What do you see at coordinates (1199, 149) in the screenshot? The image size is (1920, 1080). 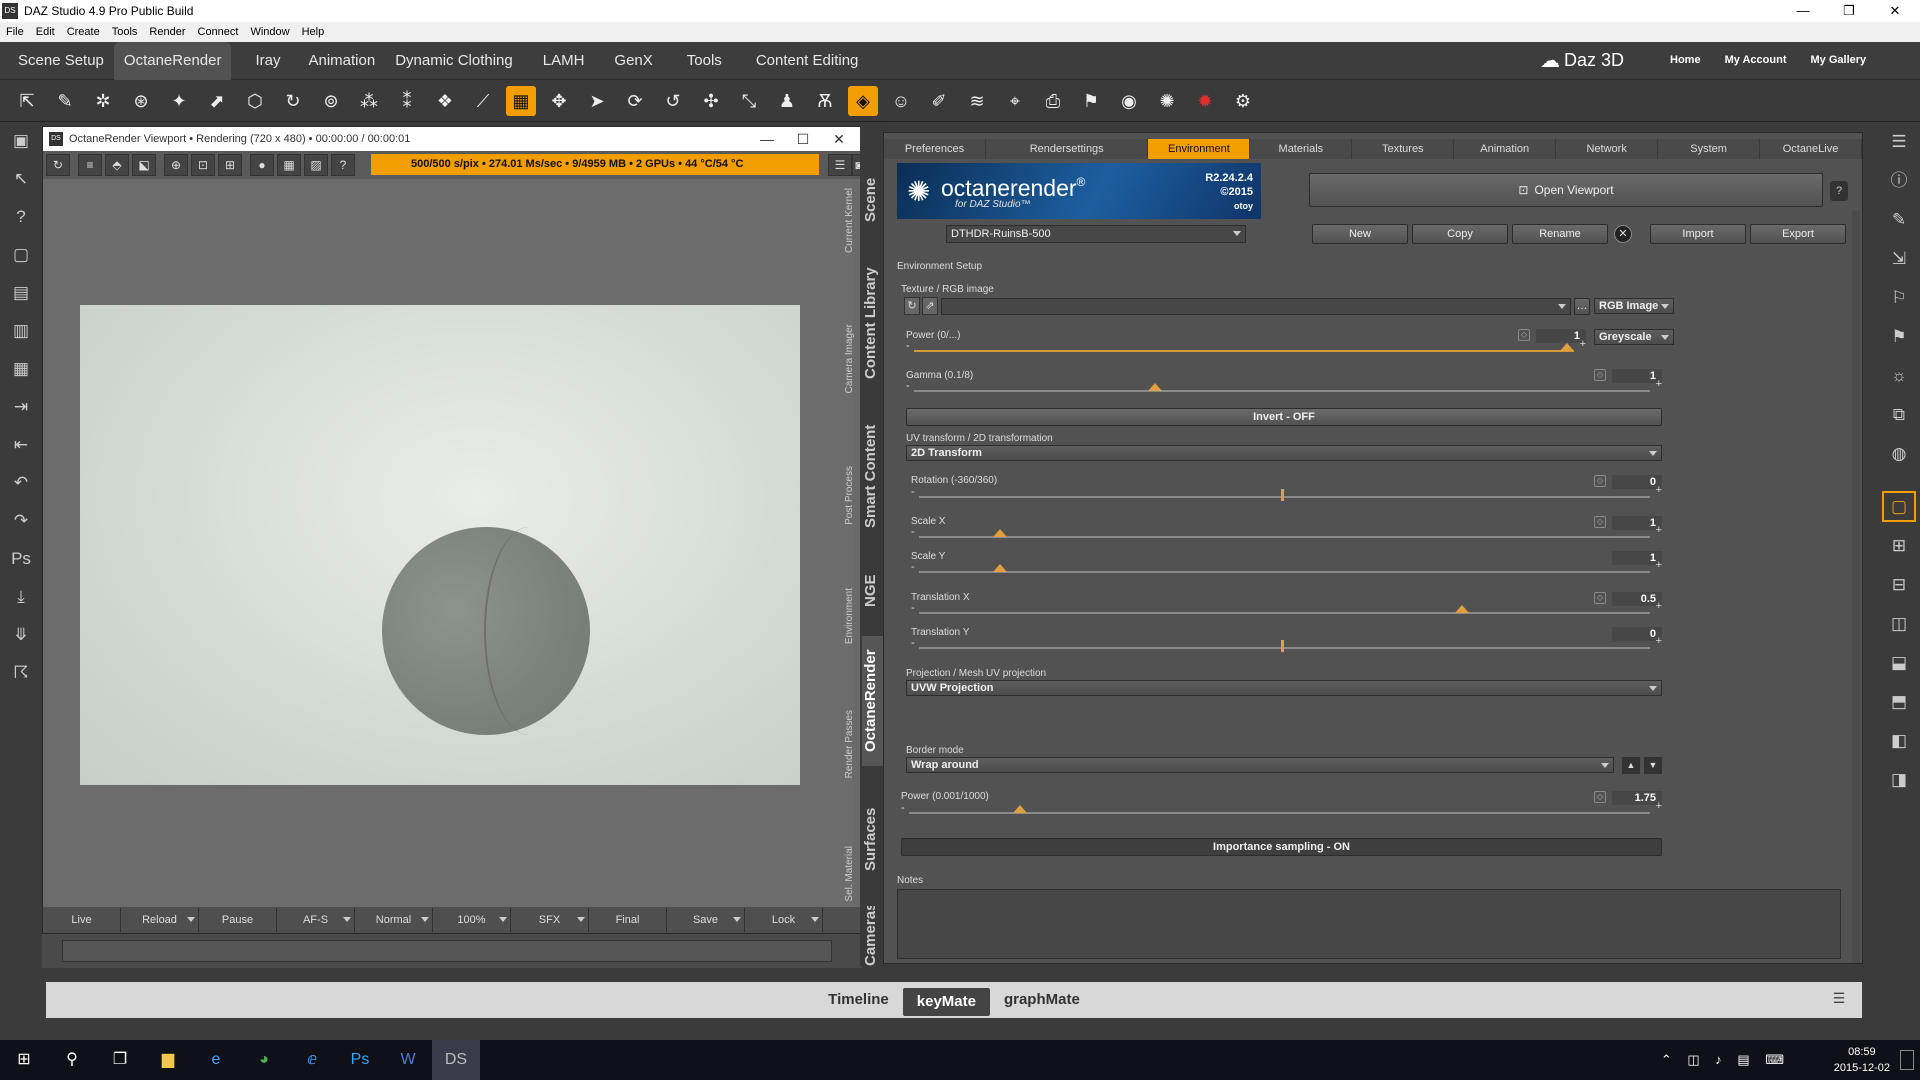 I see `panel-tab-environment: Environment` at bounding box center [1199, 149].